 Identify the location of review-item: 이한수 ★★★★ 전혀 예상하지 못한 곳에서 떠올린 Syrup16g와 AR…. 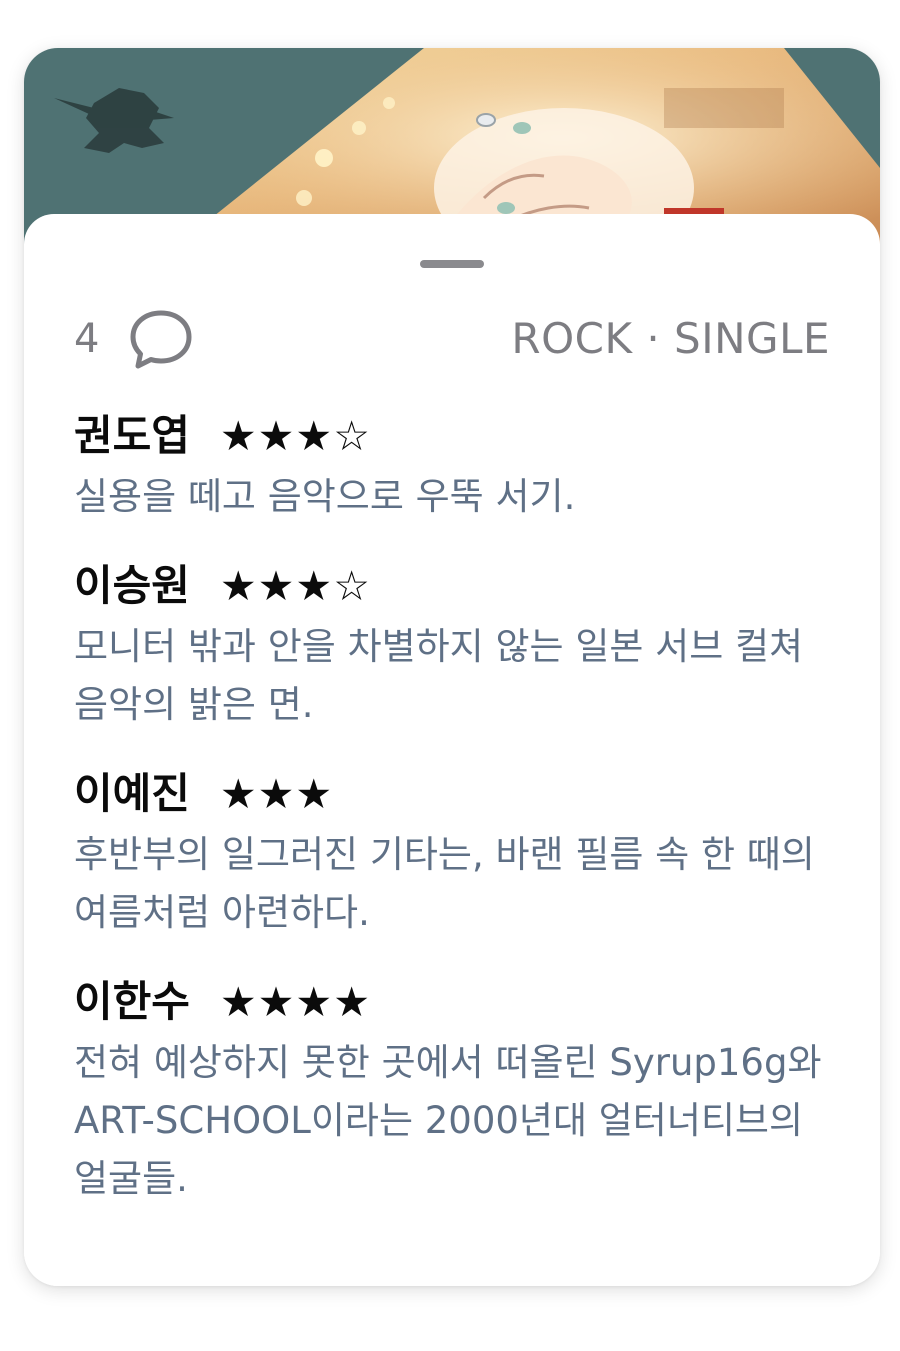
(452, 1089).